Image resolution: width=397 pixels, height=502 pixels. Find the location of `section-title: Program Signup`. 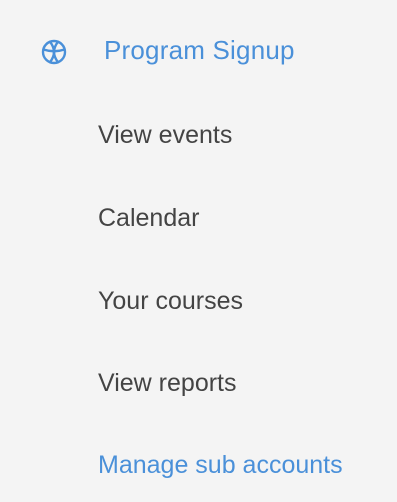

section-title: Program Signup is located at coordinates (199, 50).